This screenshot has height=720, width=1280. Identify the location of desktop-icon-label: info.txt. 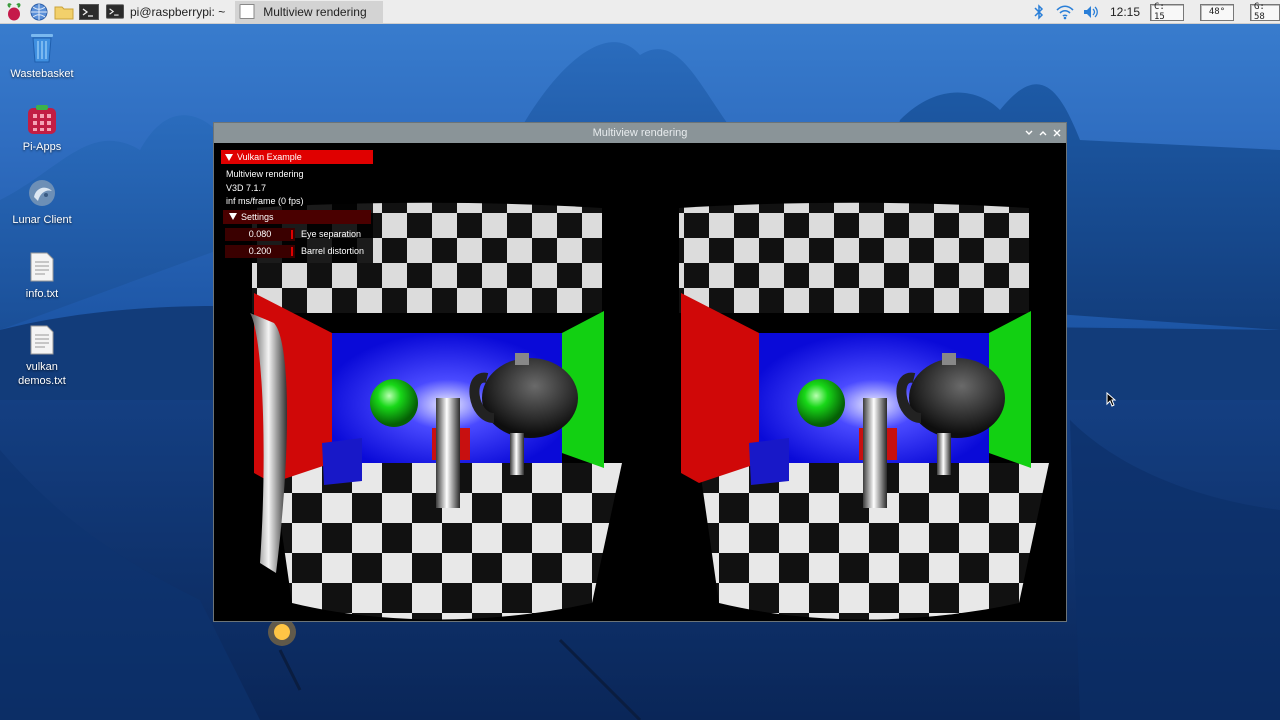
(42, 294).